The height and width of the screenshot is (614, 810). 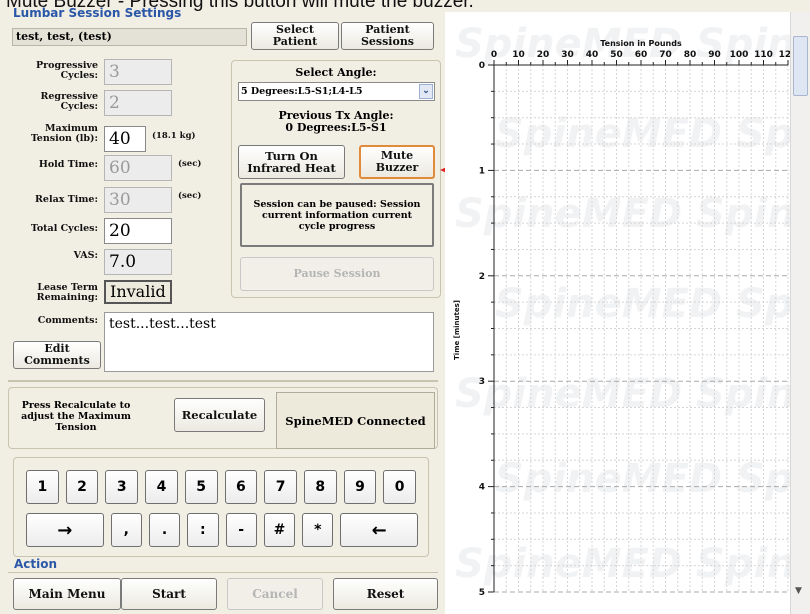 I want to click on mute-buzzer-button: Mute Buzzer, so click(x=397, y=162).